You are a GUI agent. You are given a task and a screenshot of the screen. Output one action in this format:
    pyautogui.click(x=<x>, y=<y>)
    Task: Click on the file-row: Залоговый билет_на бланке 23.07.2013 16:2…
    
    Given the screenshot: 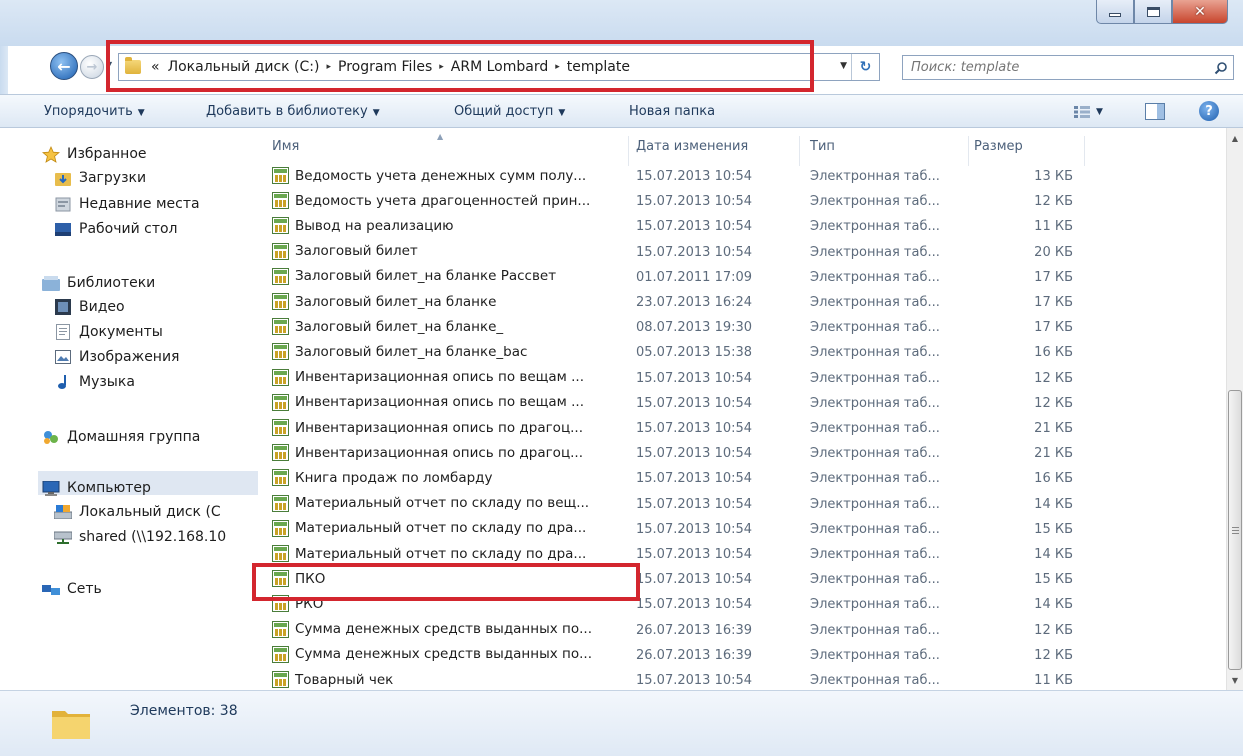 What is the action you would take?
    pyautogui.click(x=744, y=302)
    